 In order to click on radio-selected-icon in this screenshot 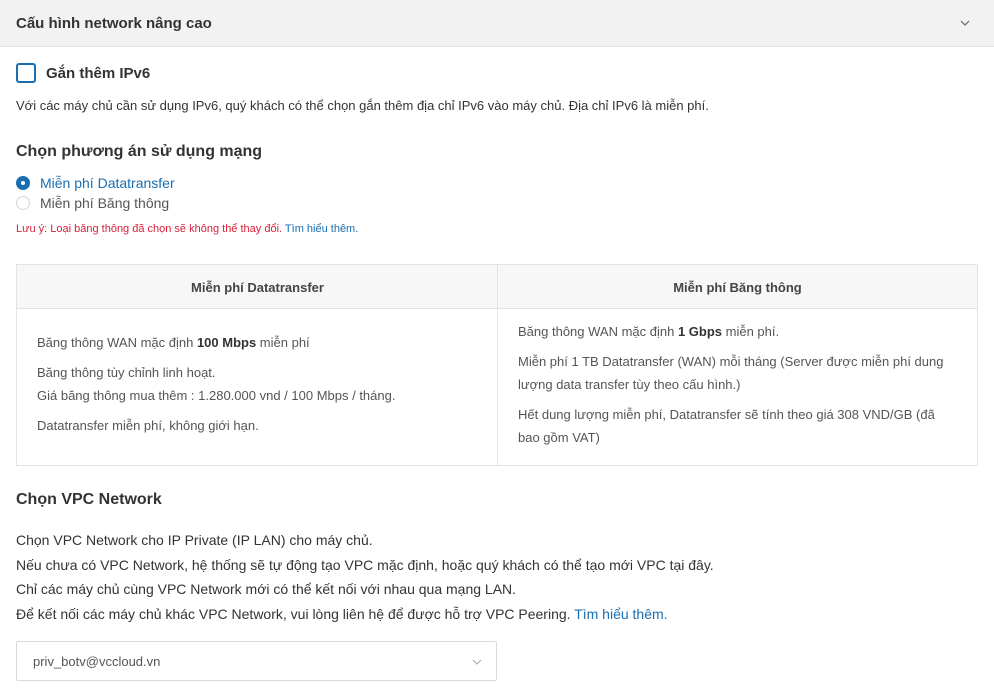, I will do `click(23, 183)`.